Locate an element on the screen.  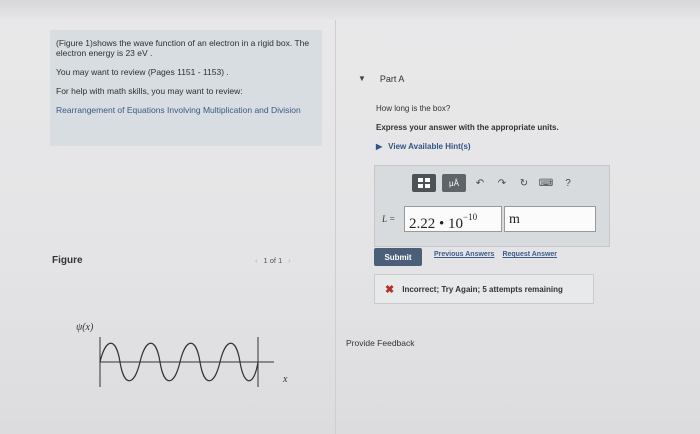
pager-count: 1 of 1 is located at coordinates (273, 260).